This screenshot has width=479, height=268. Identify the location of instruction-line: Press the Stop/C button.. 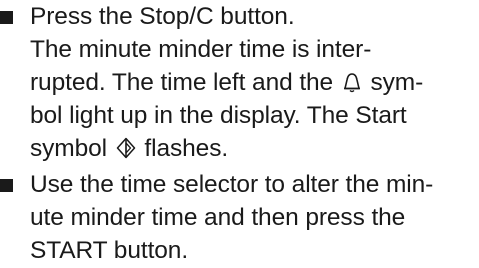
(162, 16).